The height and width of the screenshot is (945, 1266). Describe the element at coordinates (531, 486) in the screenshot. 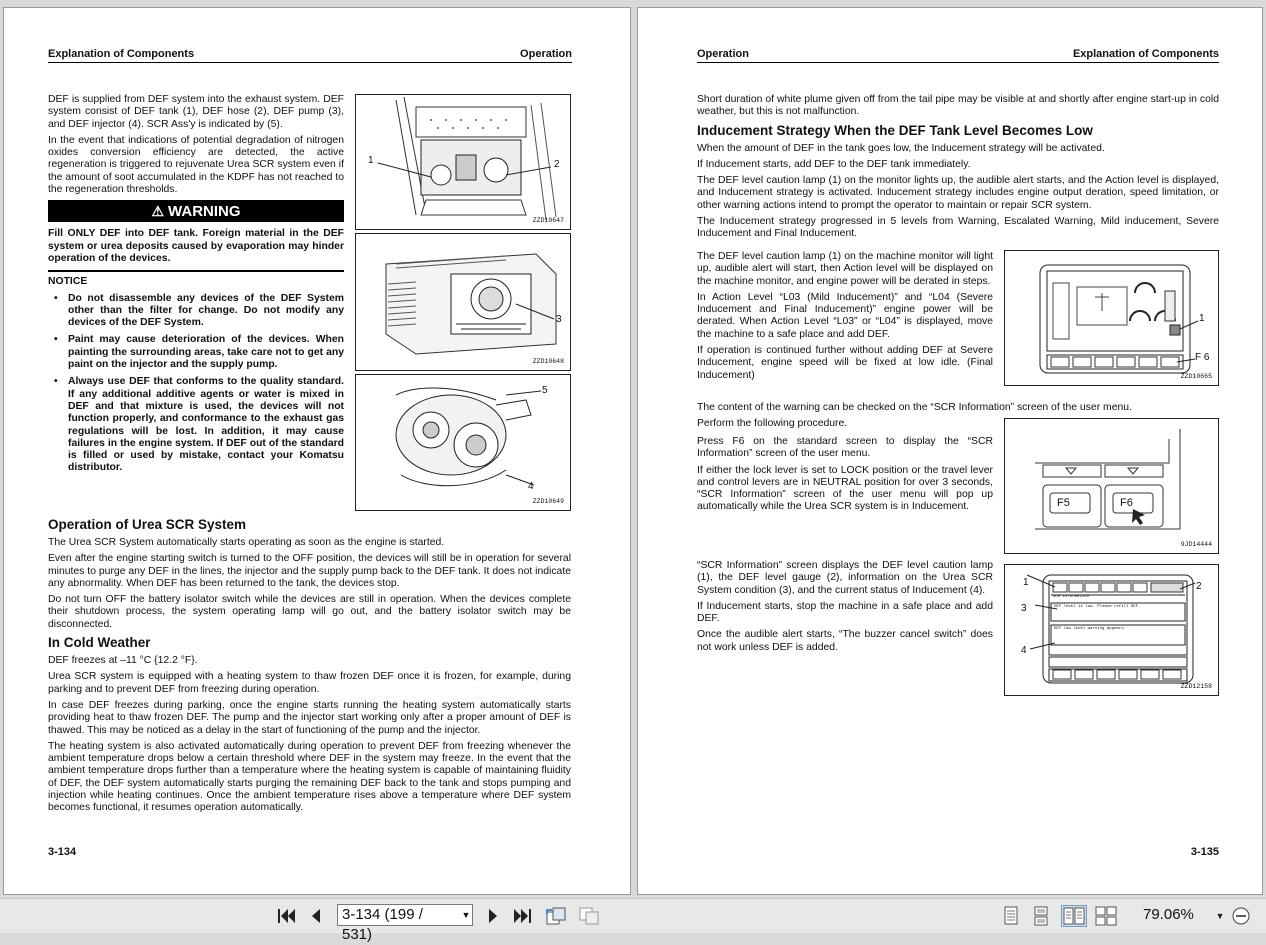

I see `callout-4: 4` at that location.